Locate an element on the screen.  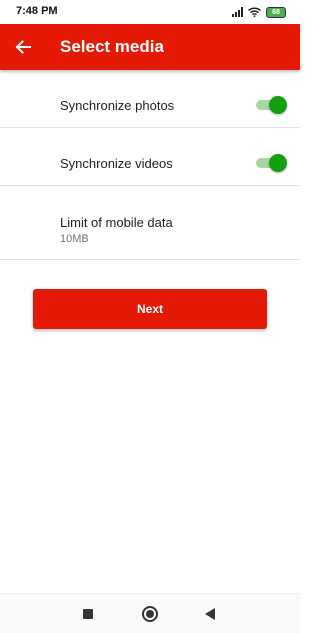
page-title: Select media is located at coordinates (112, 46).